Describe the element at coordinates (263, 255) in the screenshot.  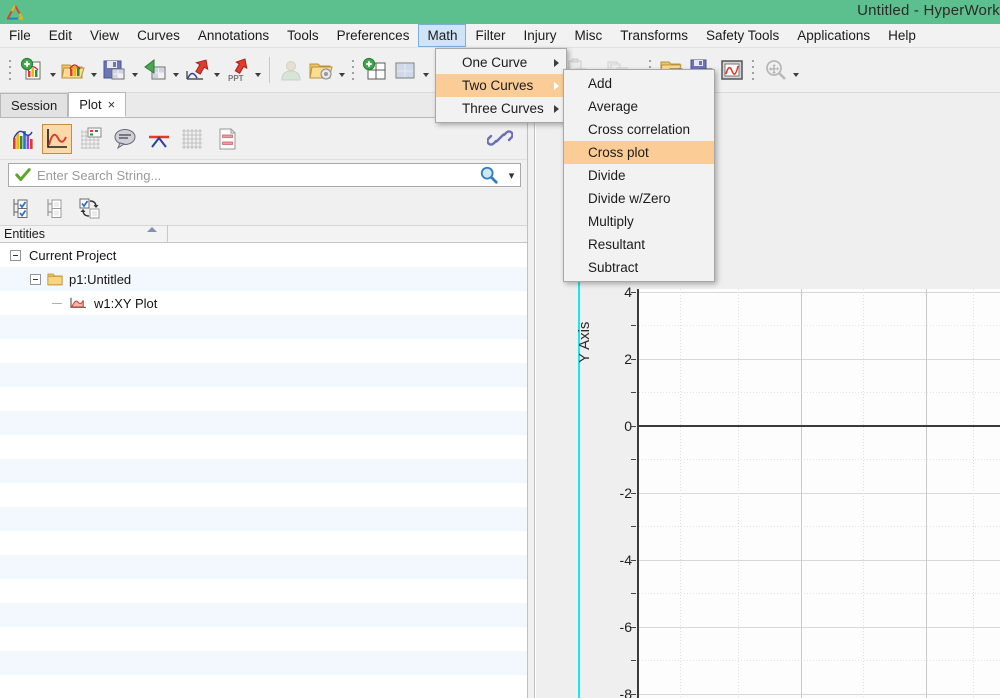
I see `tree-row-current-project: Current Project` at that location.